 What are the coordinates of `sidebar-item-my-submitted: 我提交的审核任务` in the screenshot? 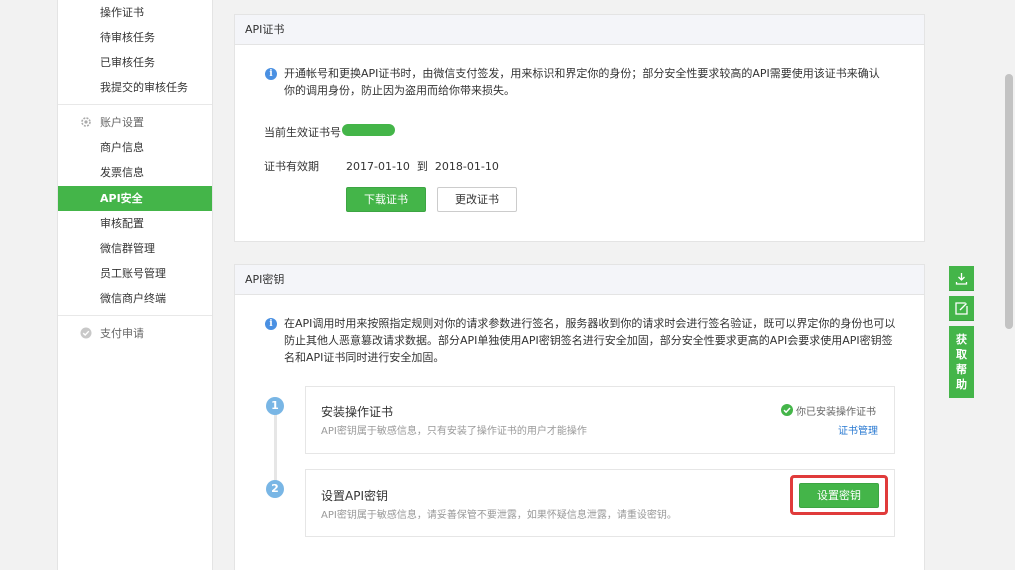 It's located at (135, 87).